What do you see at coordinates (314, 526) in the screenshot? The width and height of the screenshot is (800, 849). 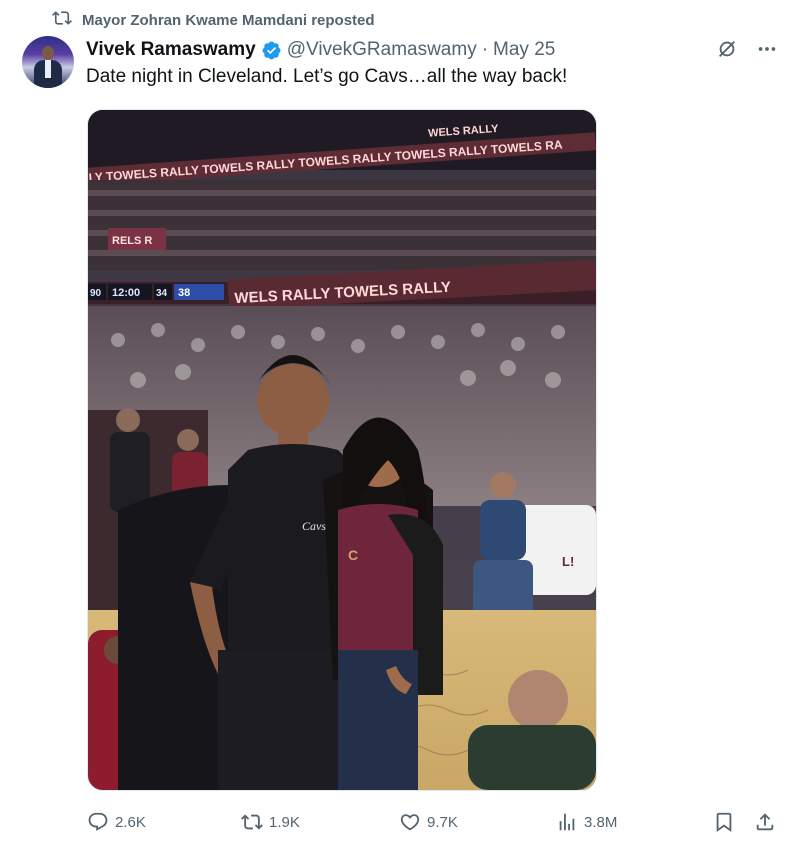 I see `shirt-logo-text: Cavs` at bounding box center [314, 526].